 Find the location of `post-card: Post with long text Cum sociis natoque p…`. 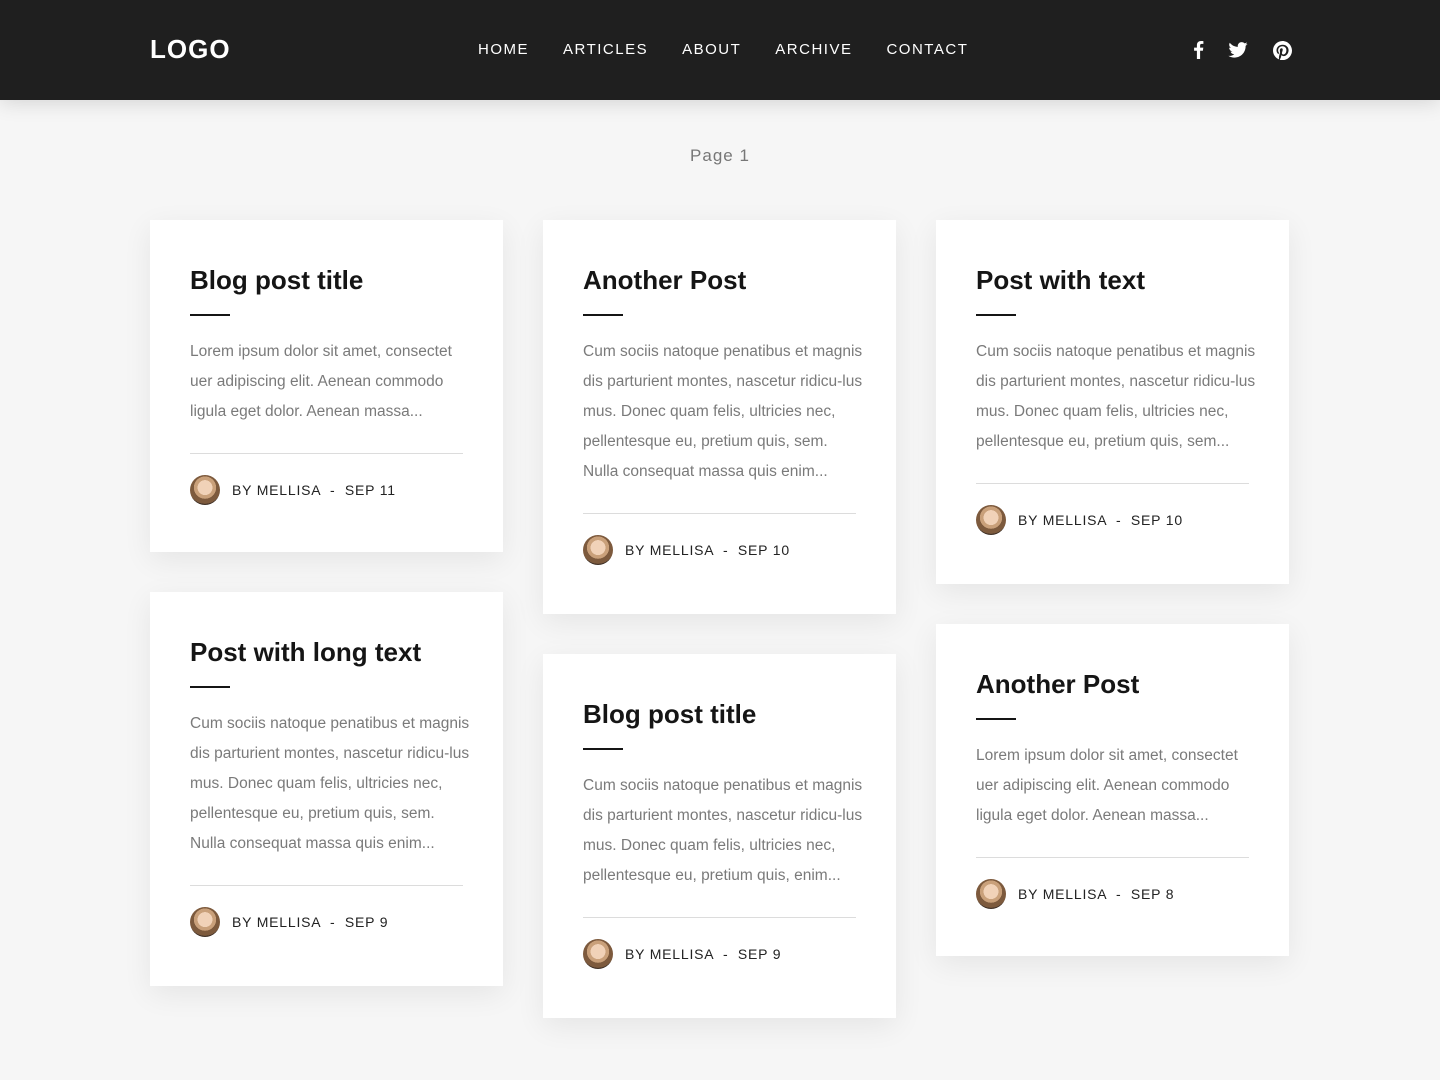

post-card: Post with long text Cum sociis natoque p… is located at coordinates (326, 789).